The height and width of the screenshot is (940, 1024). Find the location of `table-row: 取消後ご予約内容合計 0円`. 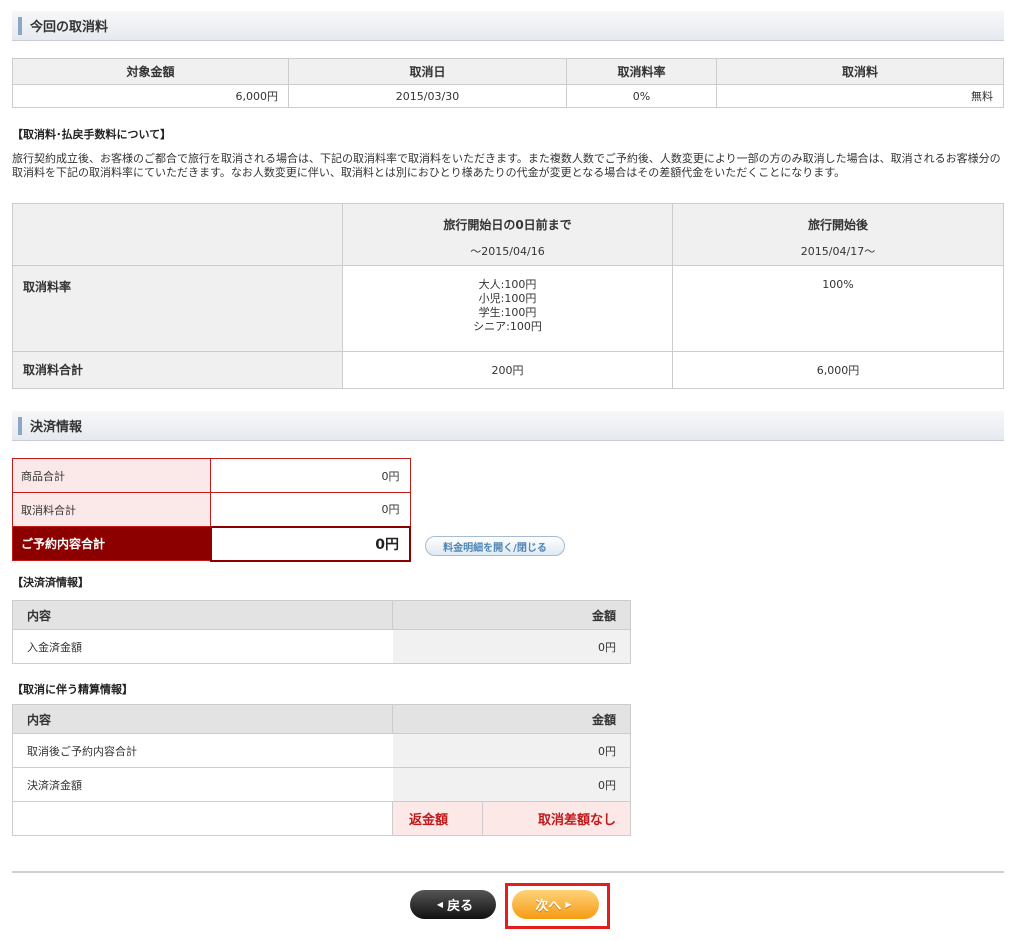

table-row: 取消後ご予約内容合計 0円 is located at coordinates (321, 750).